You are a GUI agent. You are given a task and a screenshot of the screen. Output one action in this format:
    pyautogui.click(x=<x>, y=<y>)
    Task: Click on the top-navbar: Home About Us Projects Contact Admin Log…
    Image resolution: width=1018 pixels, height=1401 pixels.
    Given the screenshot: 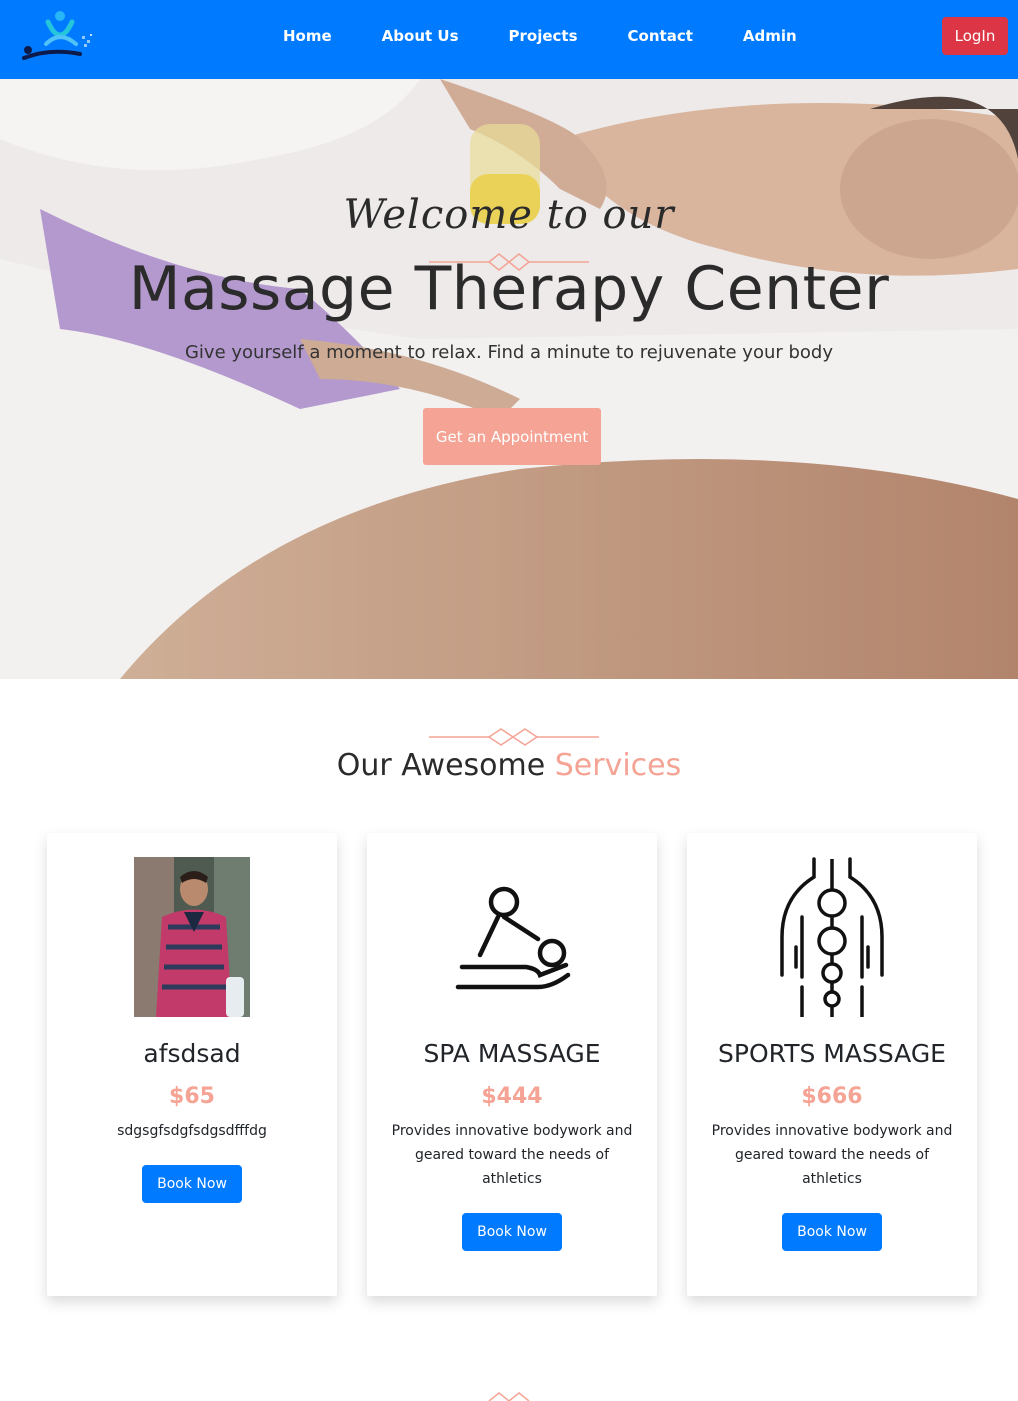 What is the action you would take?
    pyautogui.click(x=509, y=39)
    